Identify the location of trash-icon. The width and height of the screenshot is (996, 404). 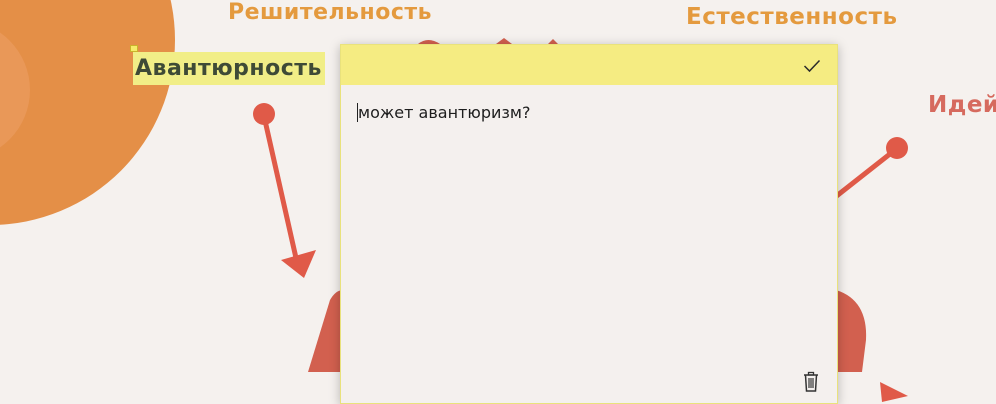
(811, 382).